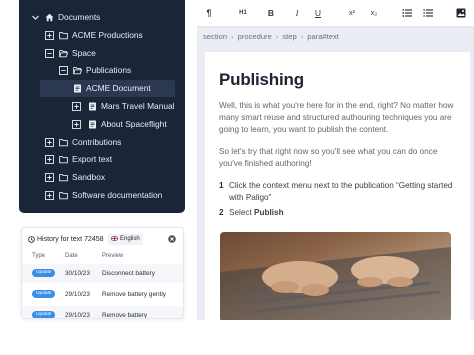 This screenshot has height=355, width=474. Describe the element at coordinates (374, 13) in the screenshot. I see `subscript-icon: x₂` at that location.